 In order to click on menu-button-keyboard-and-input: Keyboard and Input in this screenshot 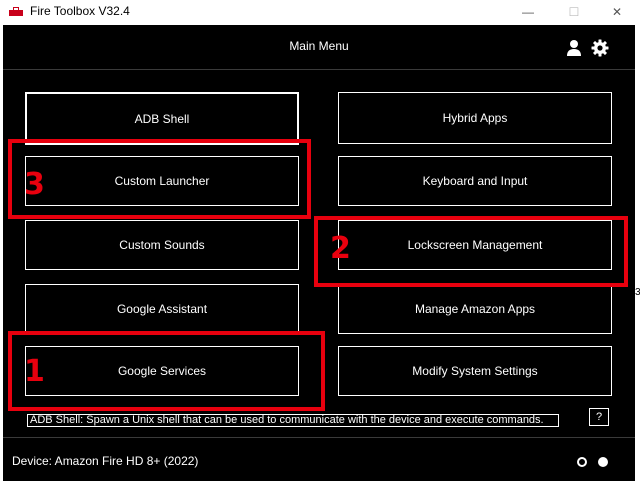, I will do `click(475, 181)`.